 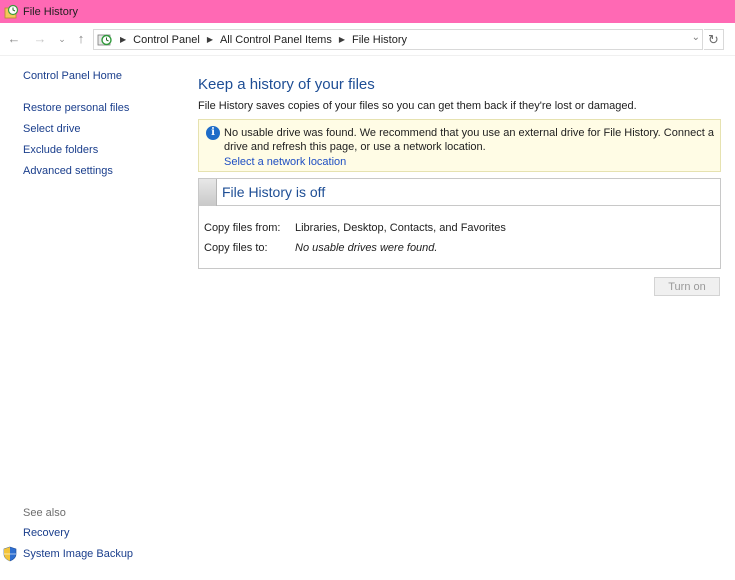 I want to click on chevron-down-icon: ⌄, so click(x=62, y=39).